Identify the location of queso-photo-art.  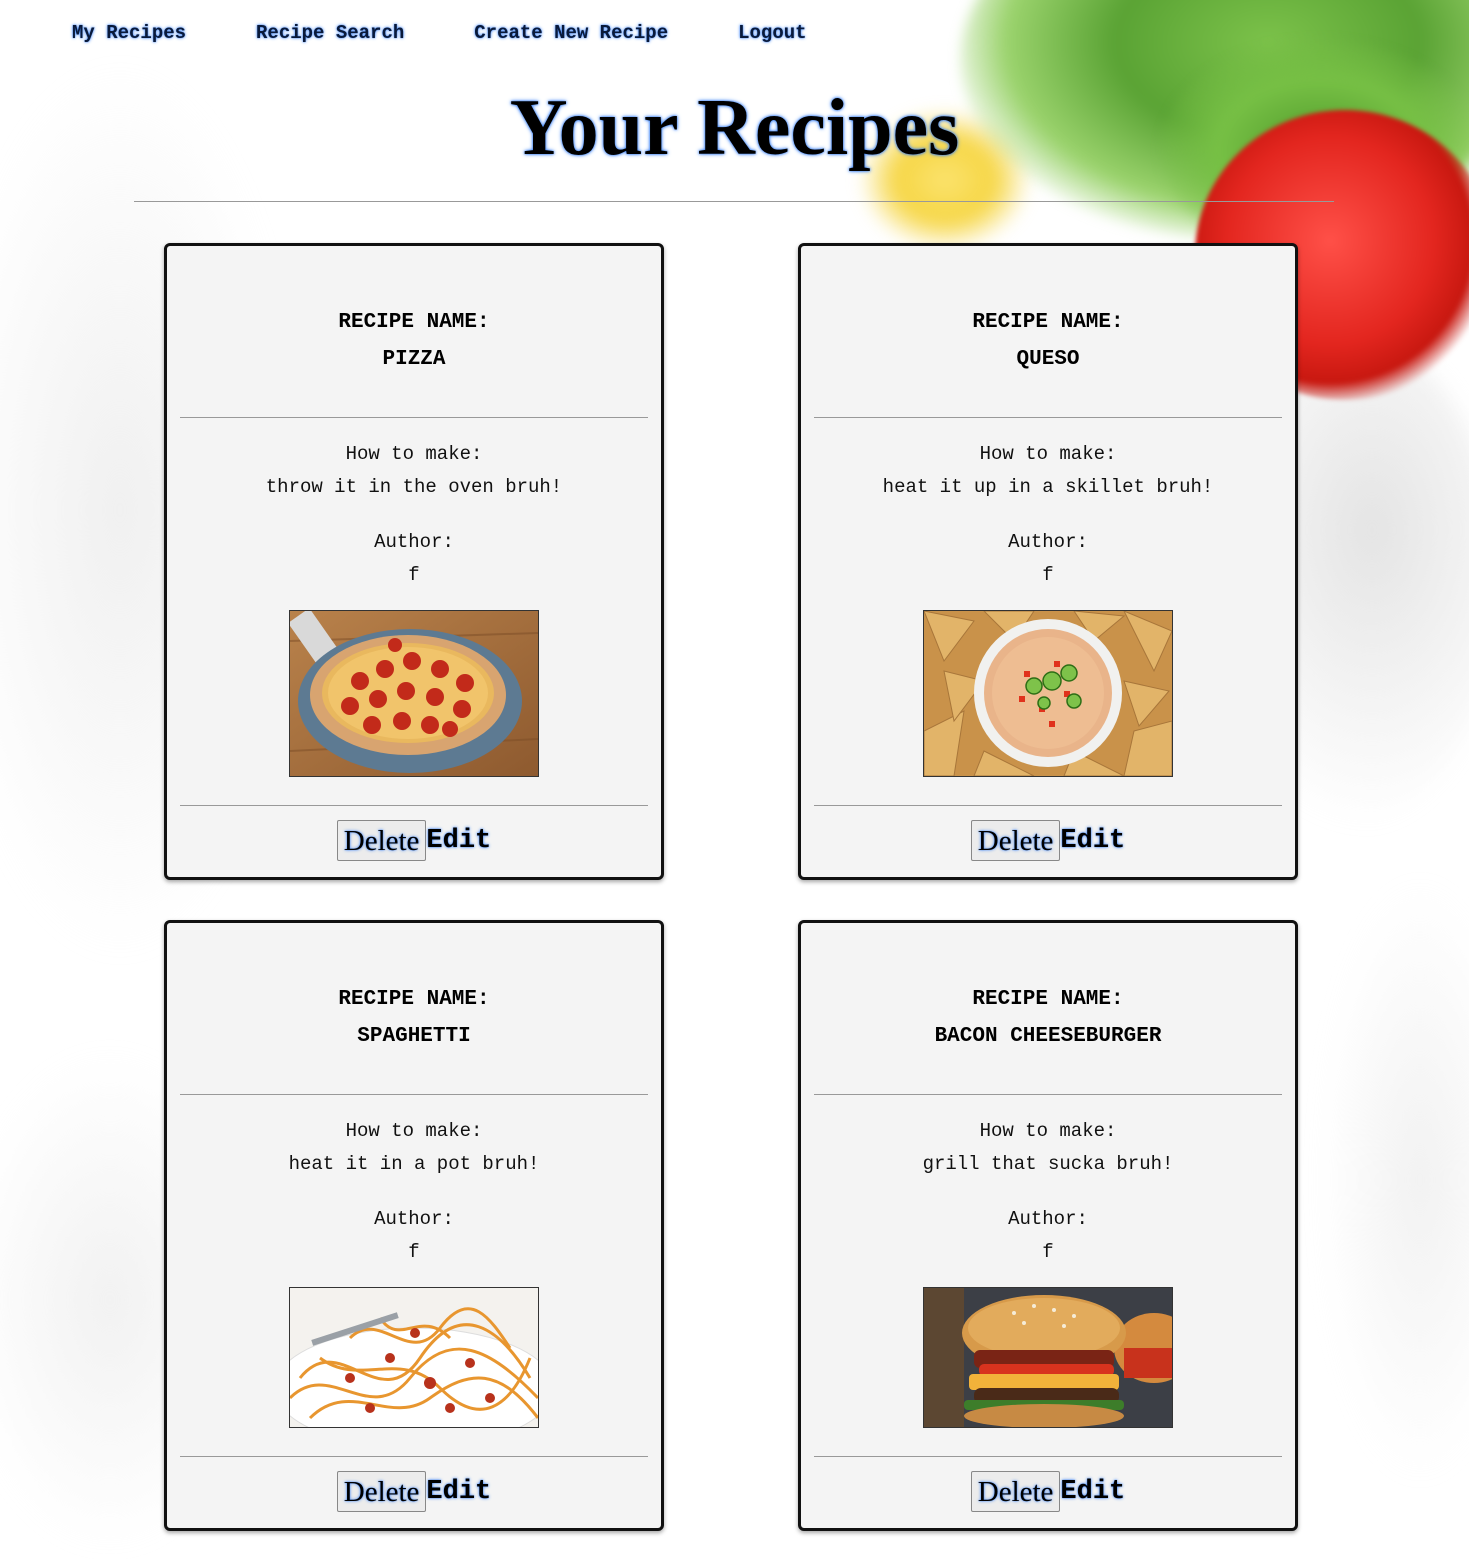
(1048, 693).